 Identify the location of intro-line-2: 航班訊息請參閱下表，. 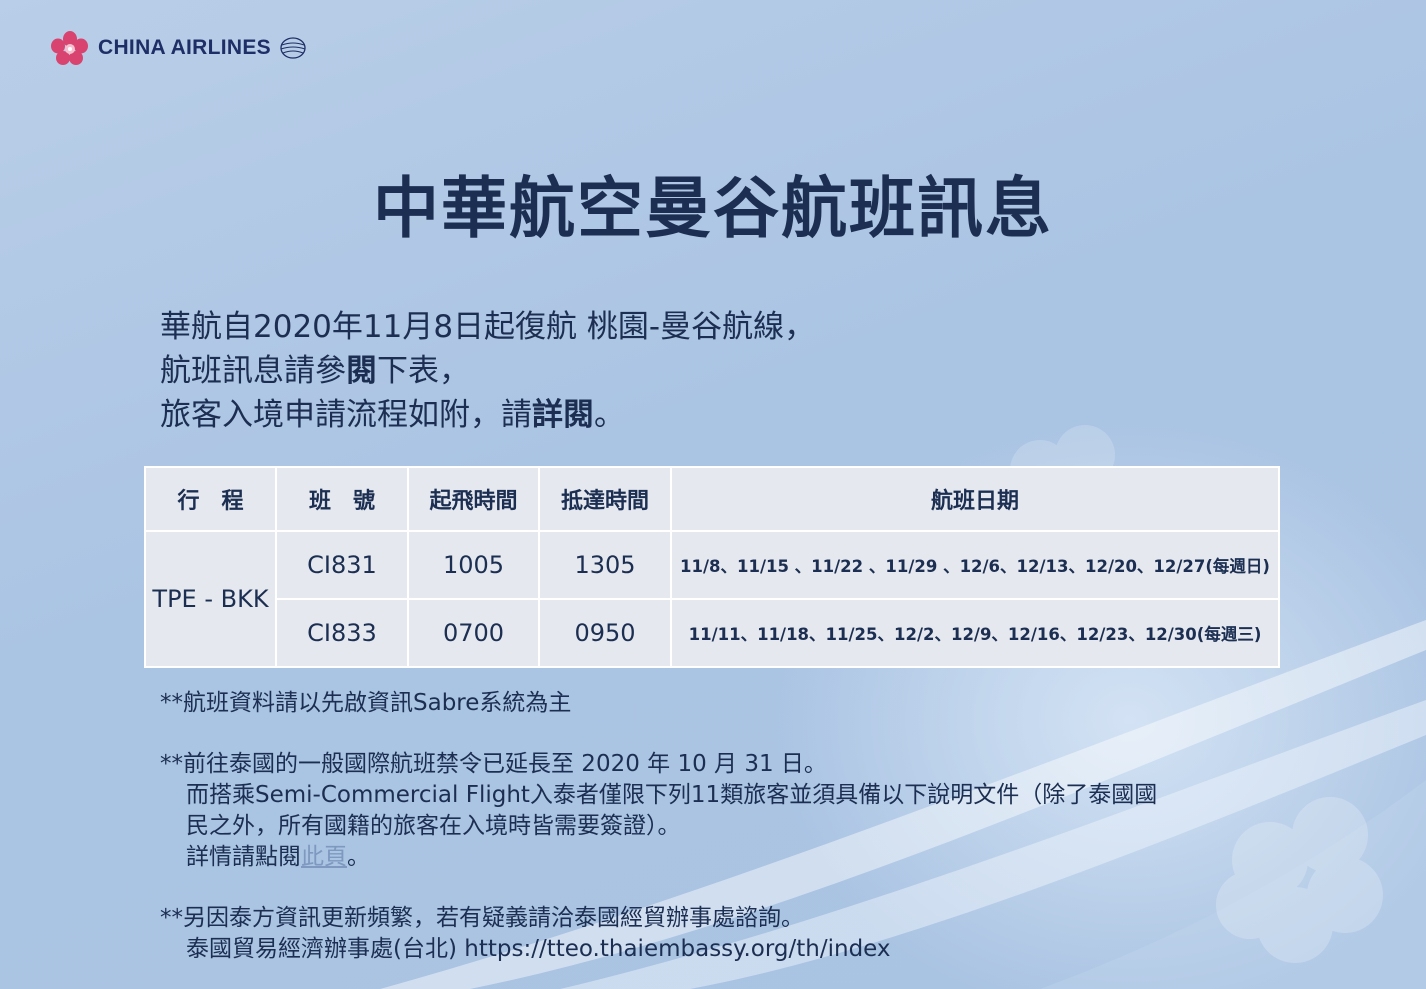
(487, 371).